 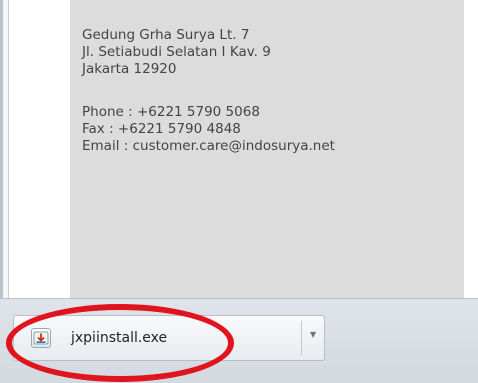 I want to click on fax-text: Fax : +6221 5790 4848, so click(x=161, y=129).